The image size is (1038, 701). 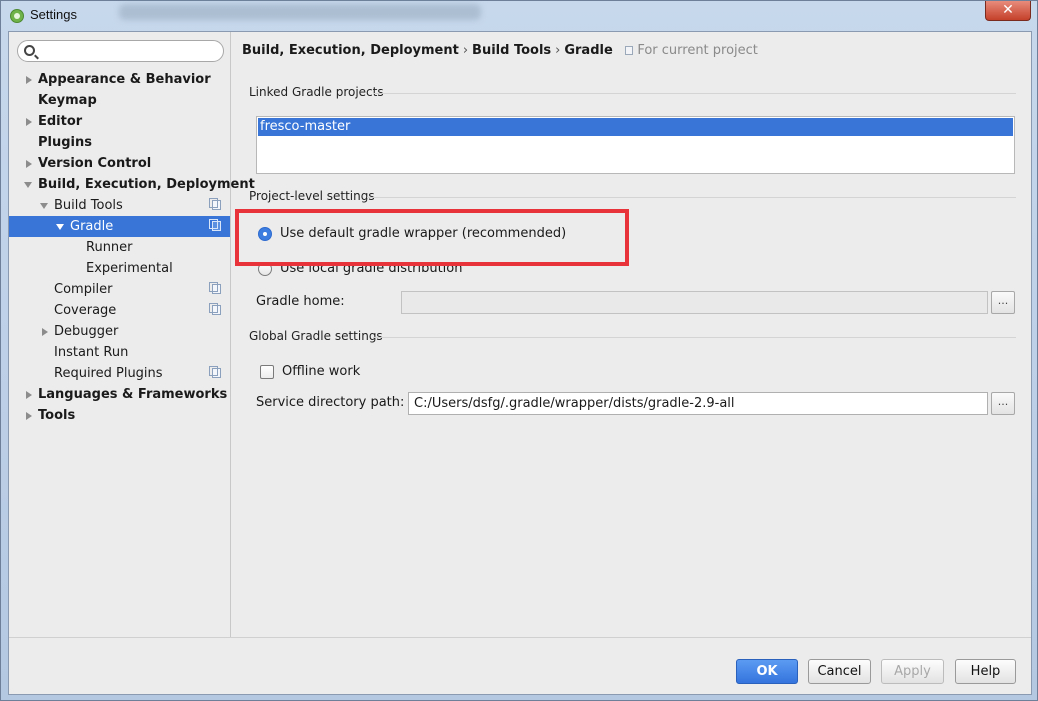 What do you see at coordinates (300, 301) in the screenshot?
I see `gradle-home-label: Gradle home:` at bounding box center [300, 301].